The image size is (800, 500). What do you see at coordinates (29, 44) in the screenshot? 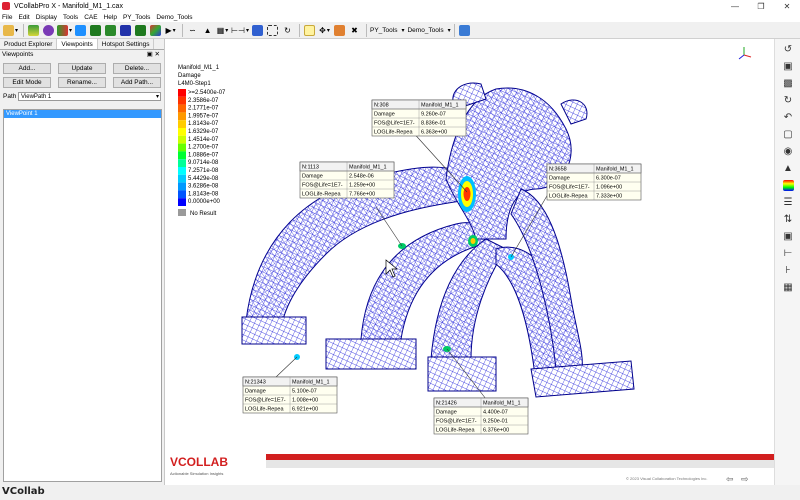
I see `tab-product-explorer: Product Explorer` at bounding box center [29, 44].